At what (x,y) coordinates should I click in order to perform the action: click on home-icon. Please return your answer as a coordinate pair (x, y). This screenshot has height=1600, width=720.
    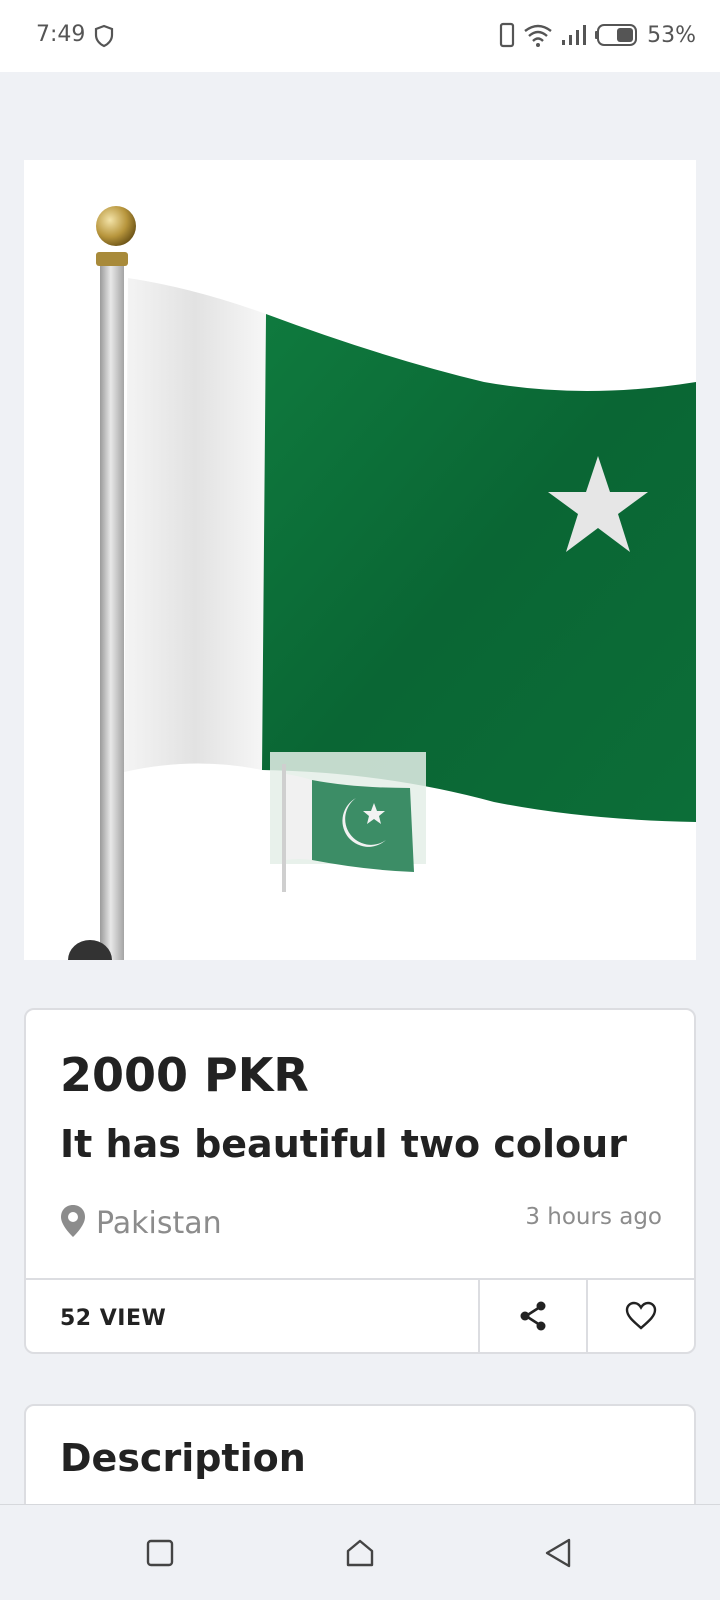
    Looking at the image, I should click on (360, 1555).